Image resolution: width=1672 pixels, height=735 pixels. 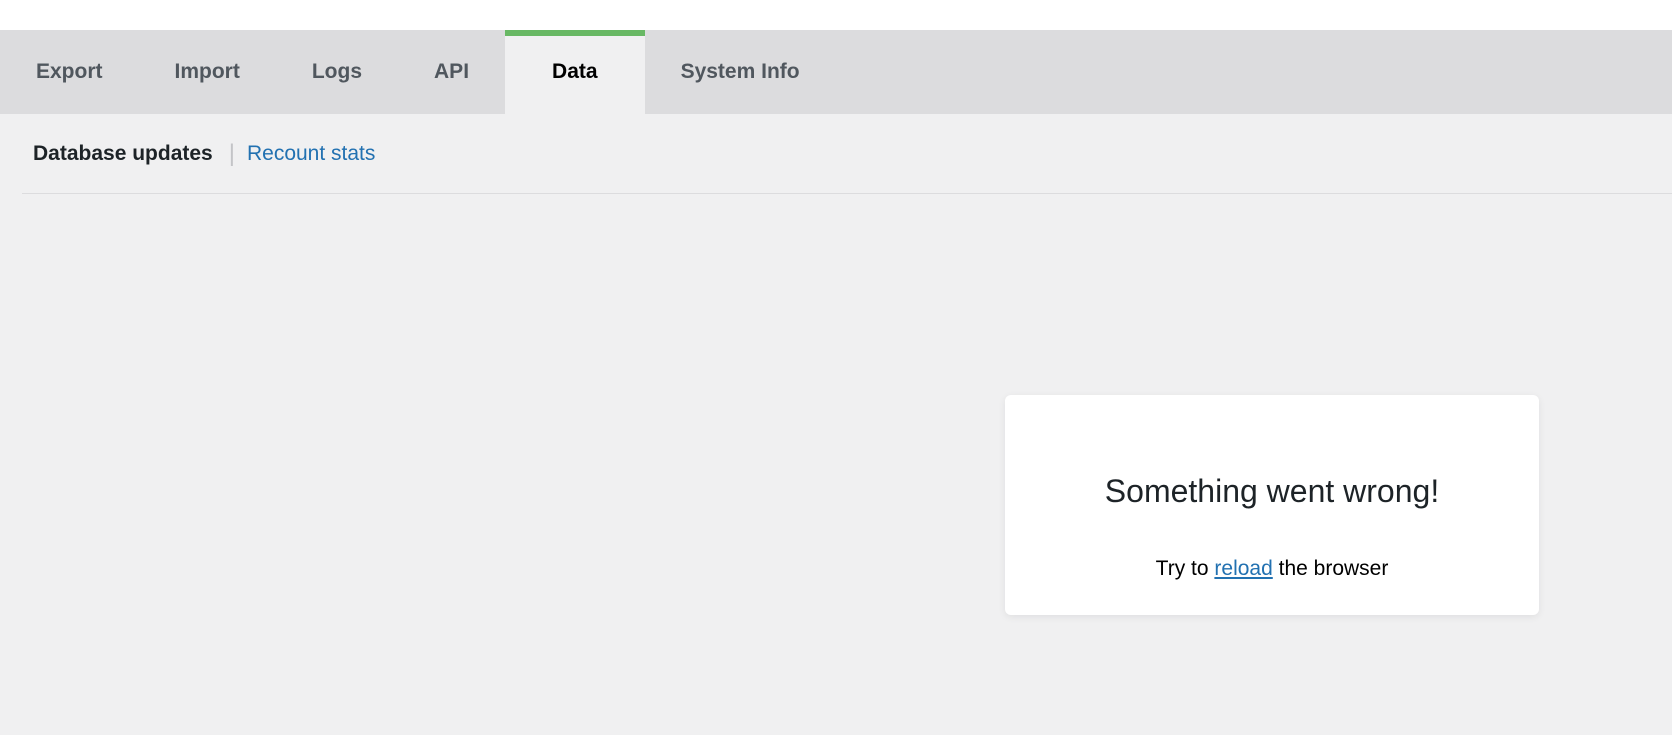 What do you see at coordinates (836, 15) in the screenshot?
I see `admin-top-bar` at bounding box center [836, 15].